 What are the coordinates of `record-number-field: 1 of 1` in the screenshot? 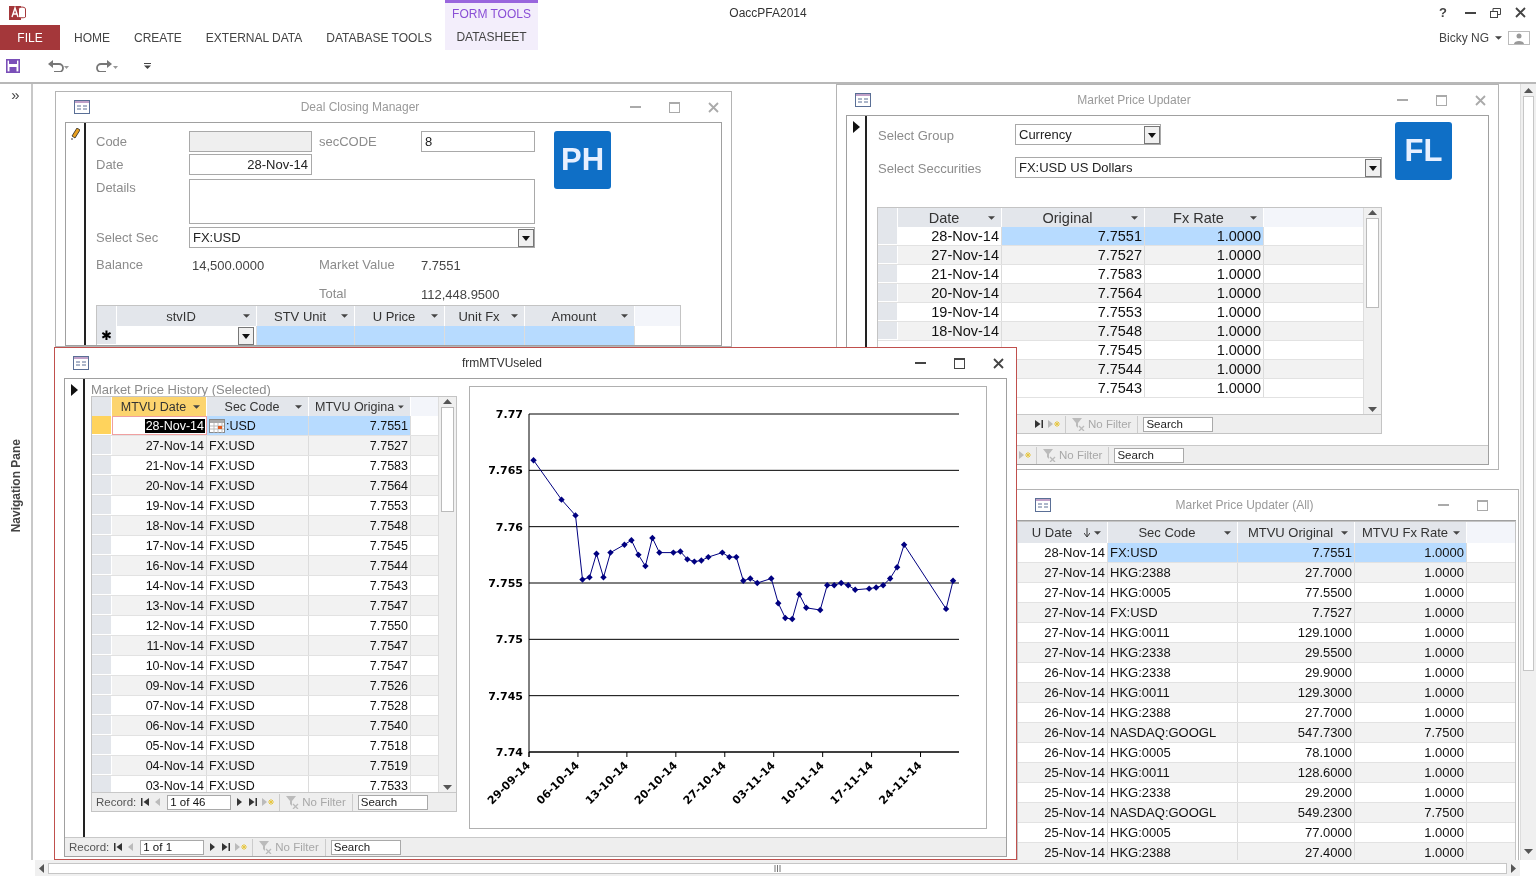 It's located at (172, 847).